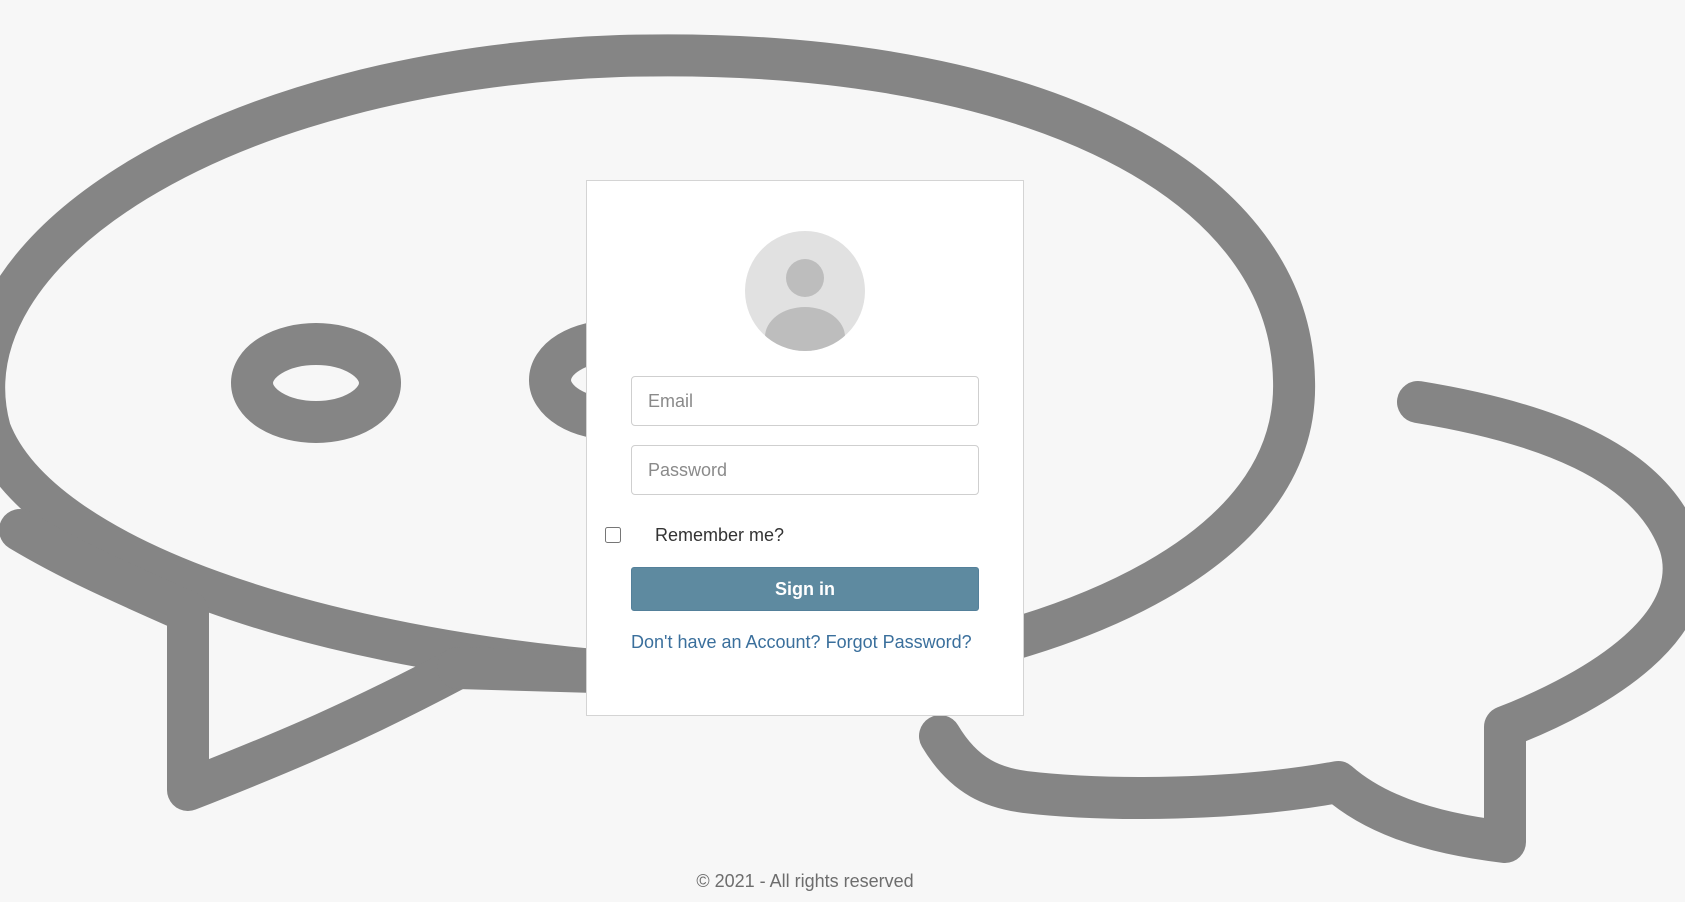 This screenshot has width=1685, height=902. What do you see at coordinates (805, 401) in the screenshot?
I see `email-field` at bounding box center [805, 401].